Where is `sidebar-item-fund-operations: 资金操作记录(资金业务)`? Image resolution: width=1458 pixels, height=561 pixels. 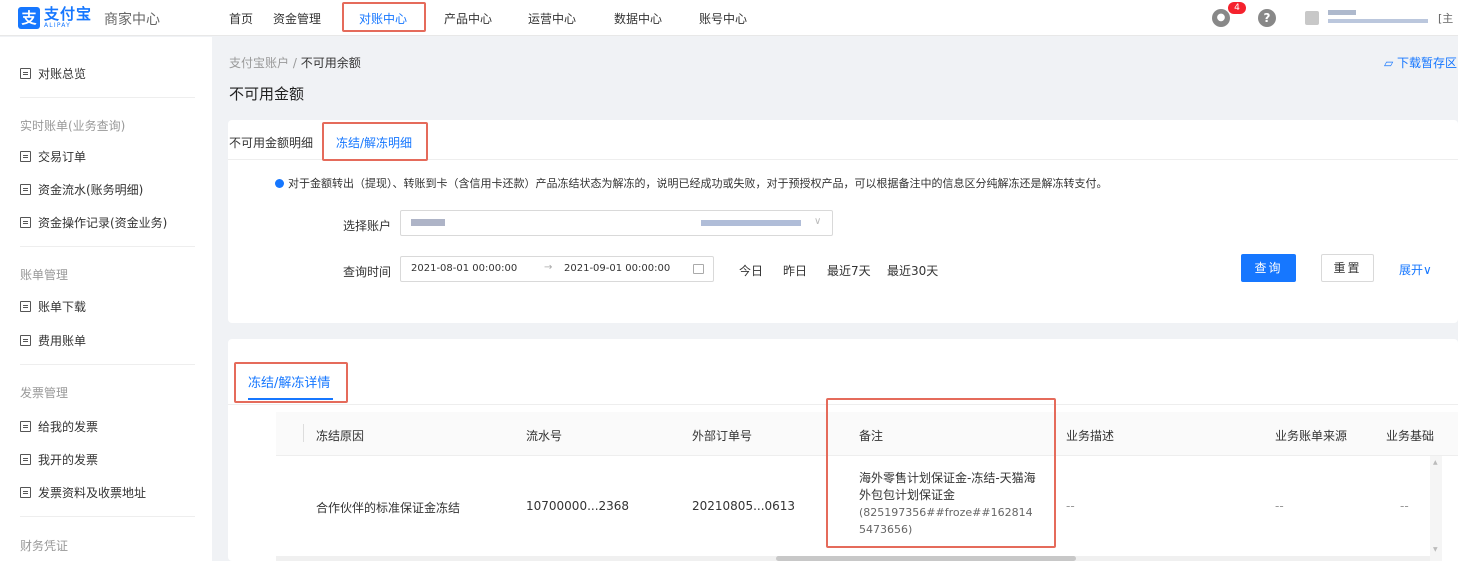
sidebar-item-fund-operations: 资金操作记录(资金业务) is located at coordinates (93, 222).